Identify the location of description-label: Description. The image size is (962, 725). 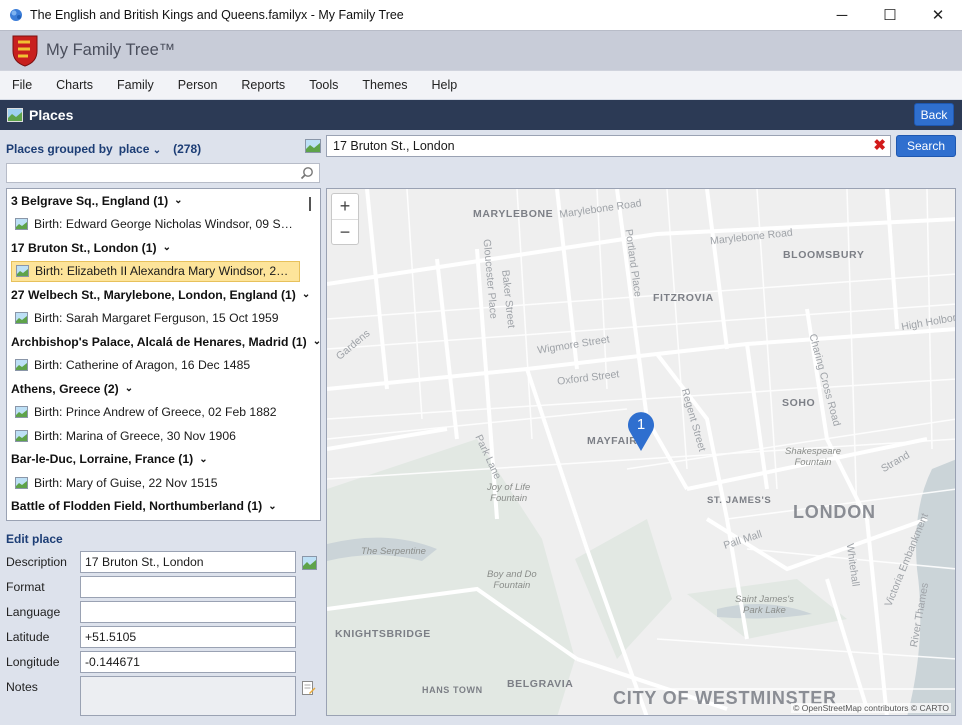
(36, 562).